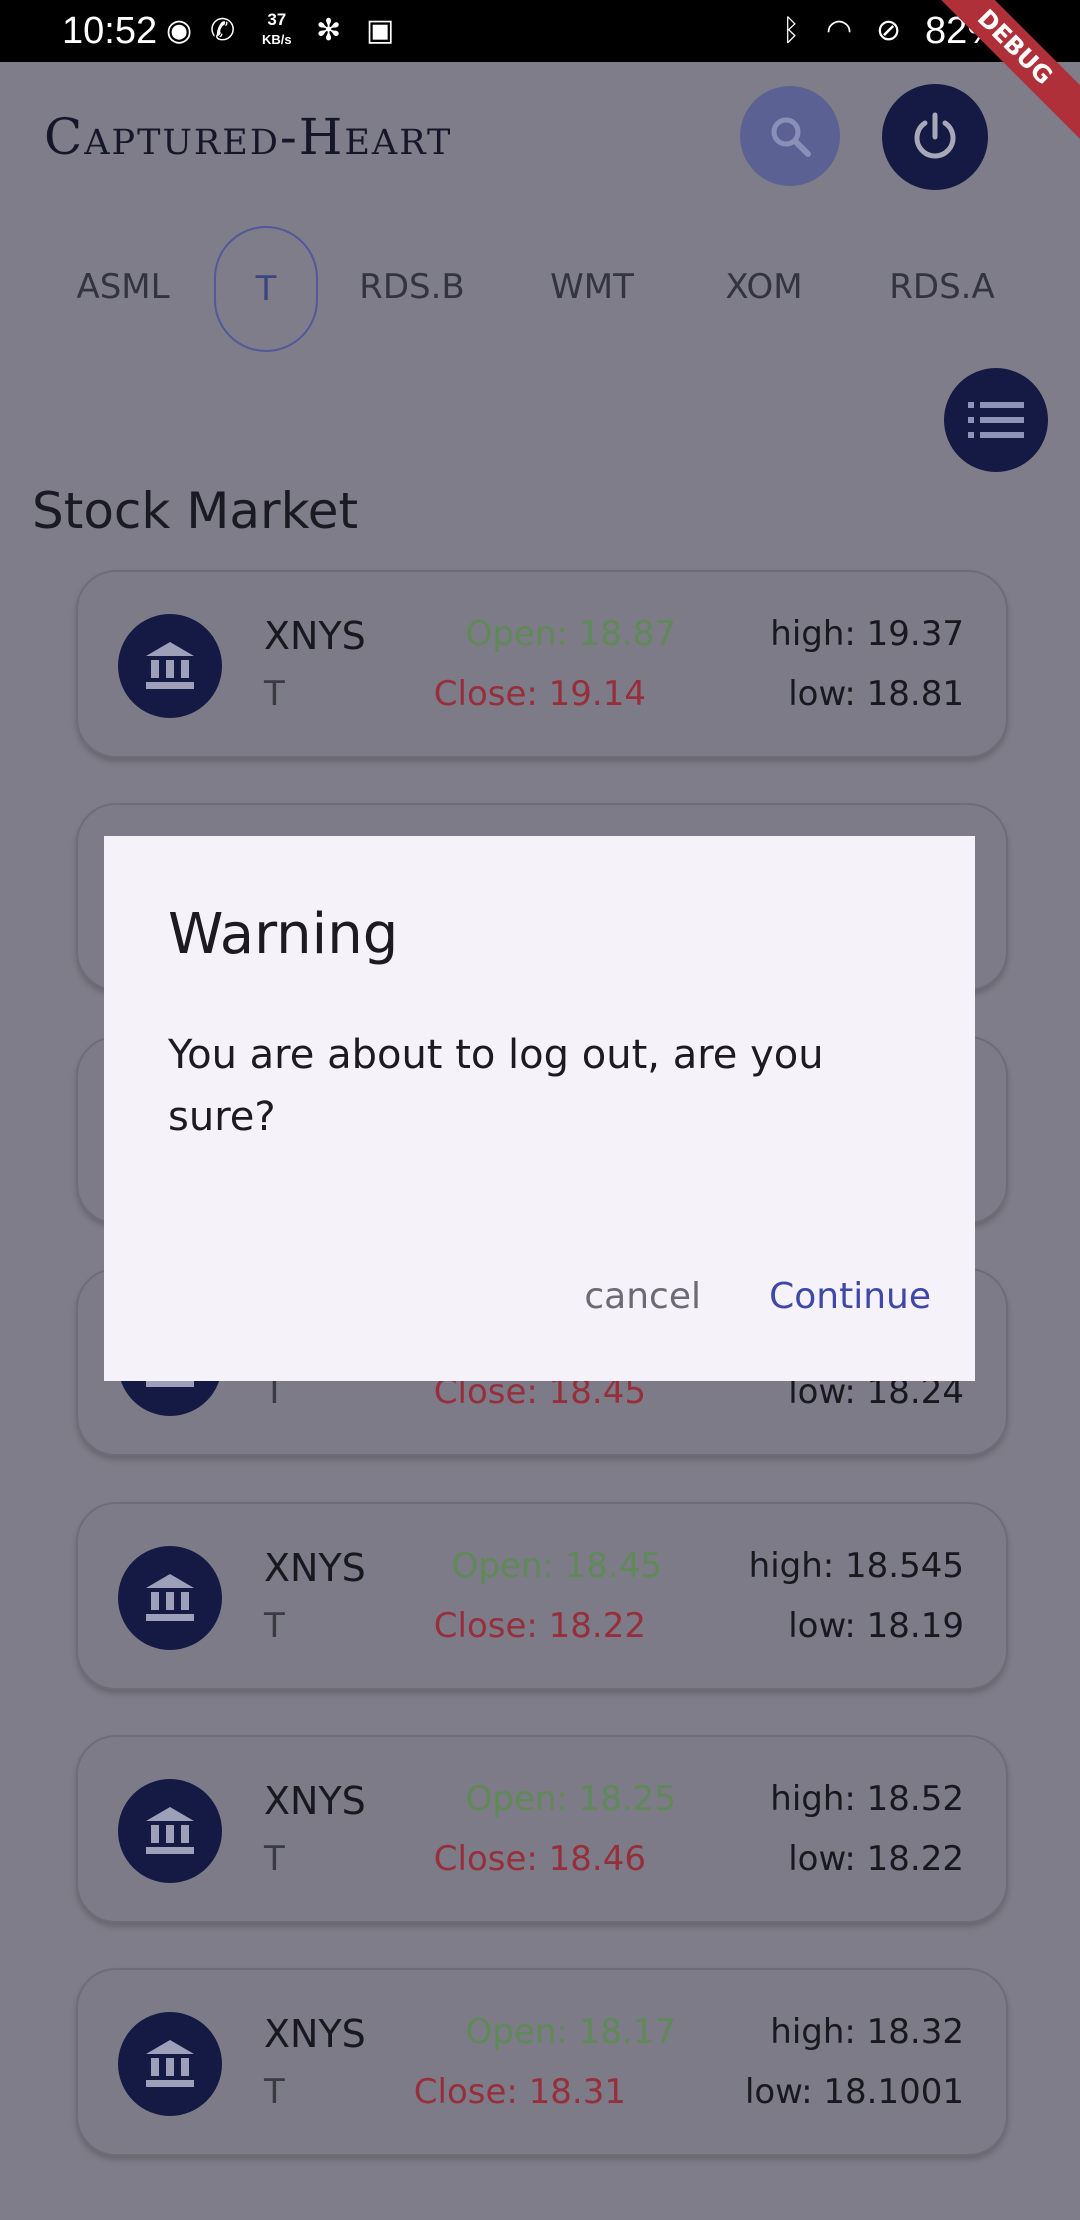 This screenshot has width=1080, height=2220. I want to click on cancel-button: cancel, so click(642, 1296).